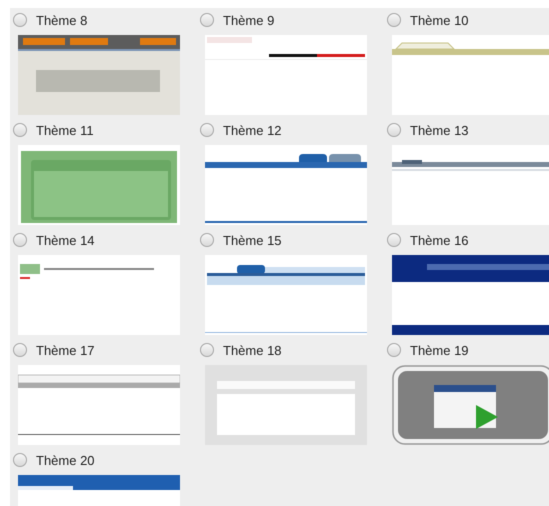  Describe the element at coordinates (439, 240) in the screenshot. I see `theme-label: Thème 16` at that location.